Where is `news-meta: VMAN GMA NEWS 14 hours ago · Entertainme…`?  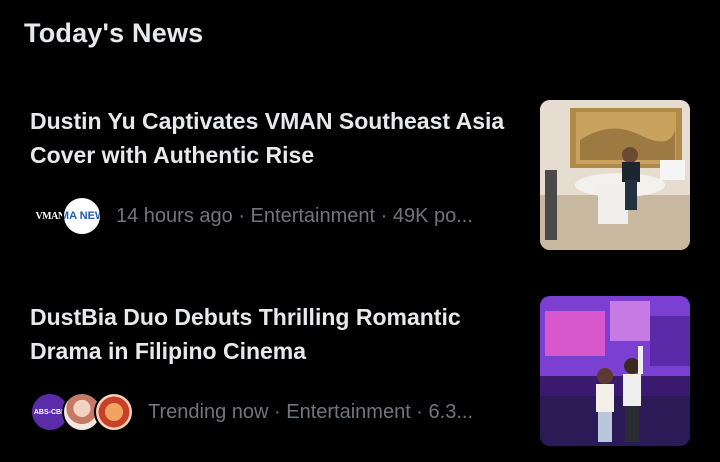
news-meta: VMAN GMA NEWS 14 hours ago · Entertainme… is located at coordinates (251, 216).